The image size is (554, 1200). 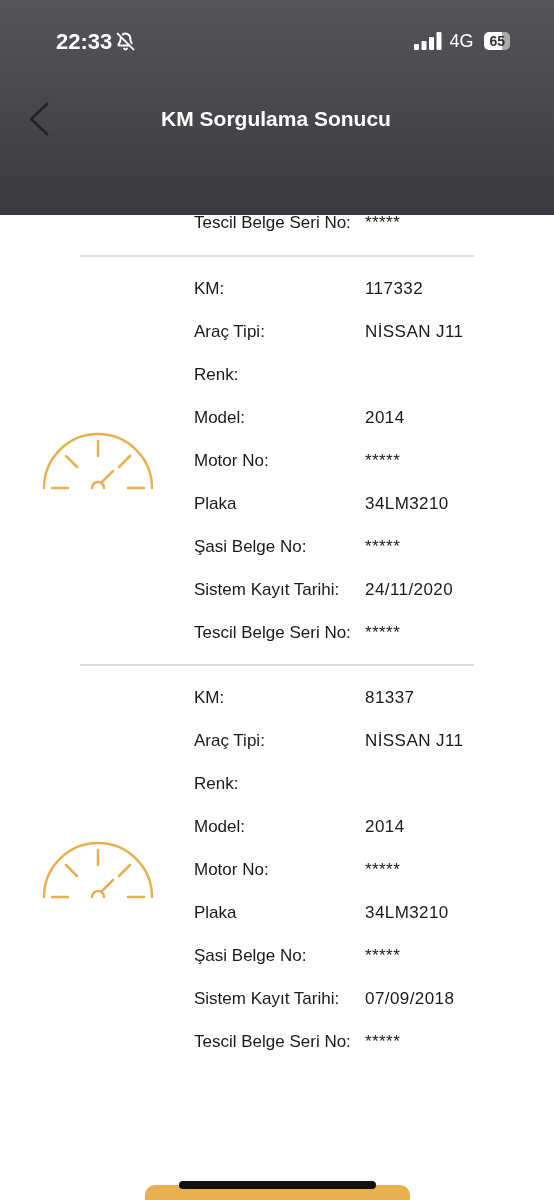 What do you see at coordinates (497, 41) in the screenshot?
I see `battery-indicator: 65` at bounding box center [497, 41].